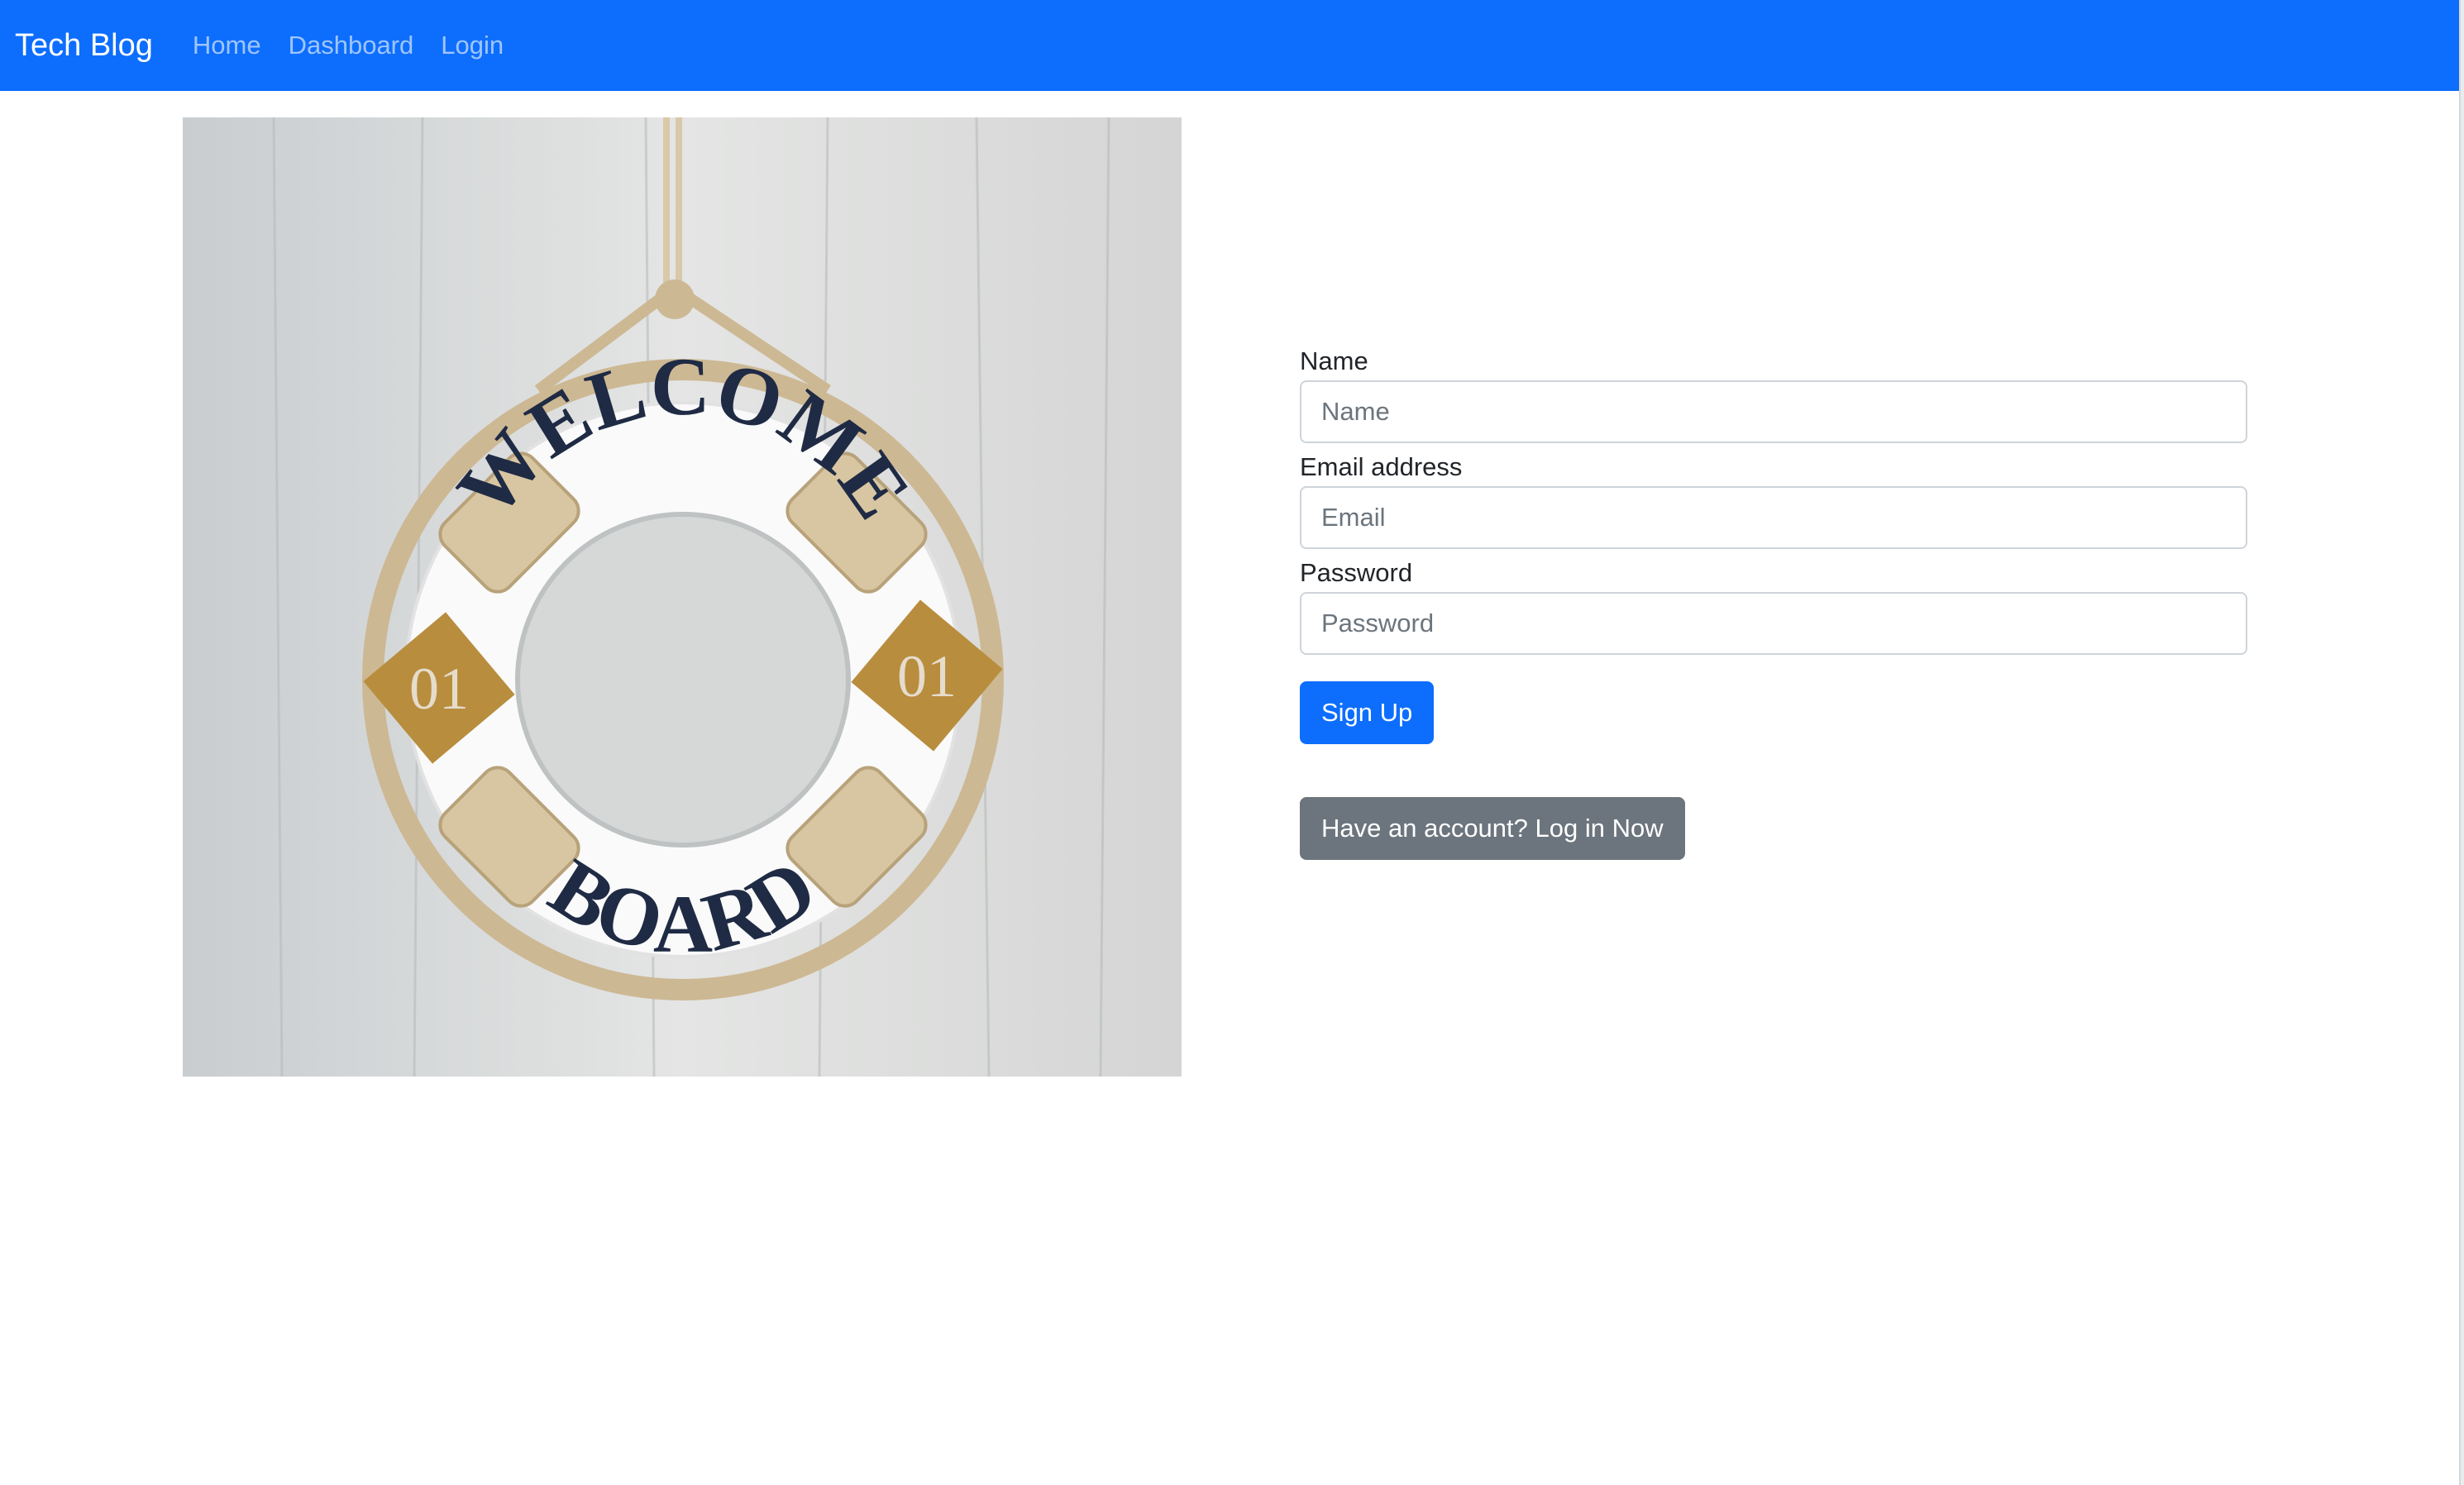 Image resolution: width=2464 pixels, height=1485 pixels. I want to click on name-input, so click(1774, 411).